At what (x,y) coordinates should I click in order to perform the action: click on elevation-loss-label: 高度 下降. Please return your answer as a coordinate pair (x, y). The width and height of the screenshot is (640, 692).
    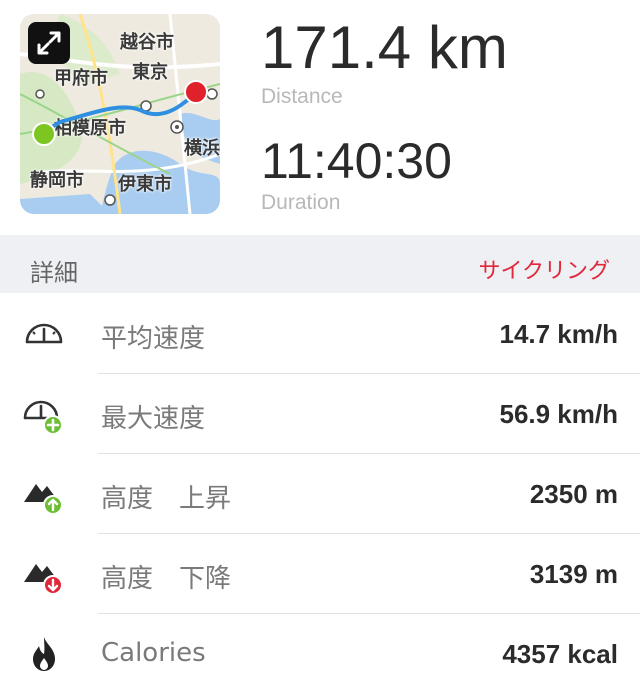
    Looking at the image, I should click on (166, 579).